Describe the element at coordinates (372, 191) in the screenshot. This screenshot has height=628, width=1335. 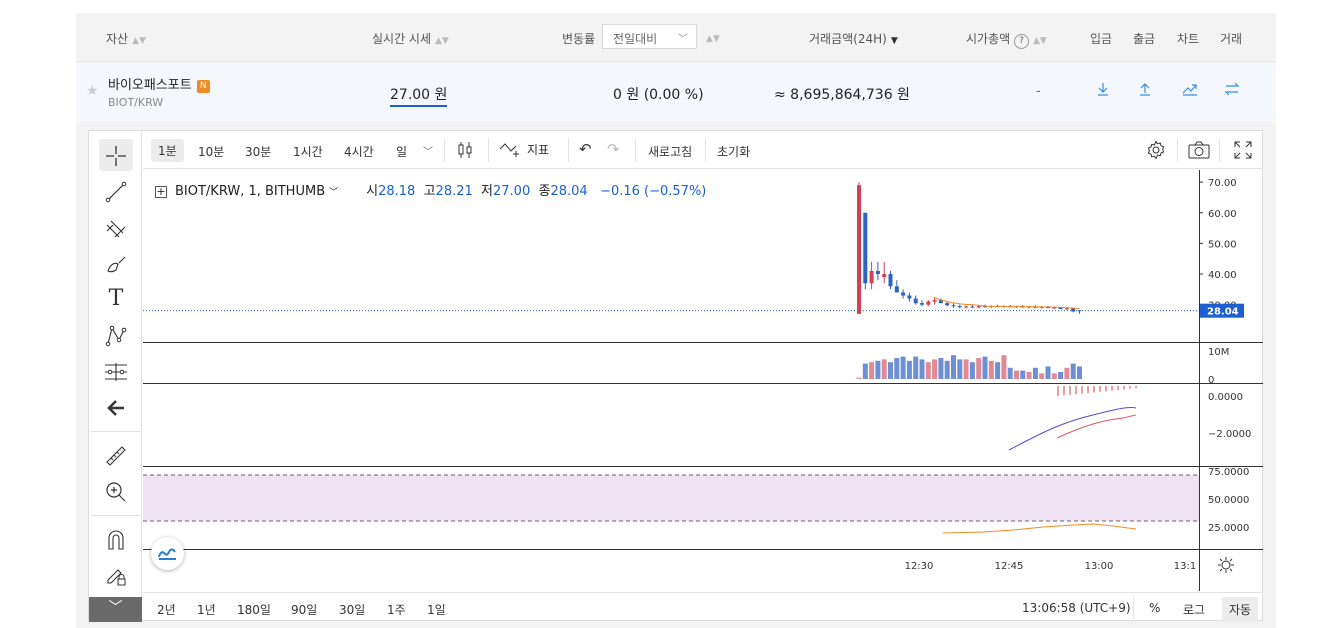
I see `legend-open-label: 시` at that location.